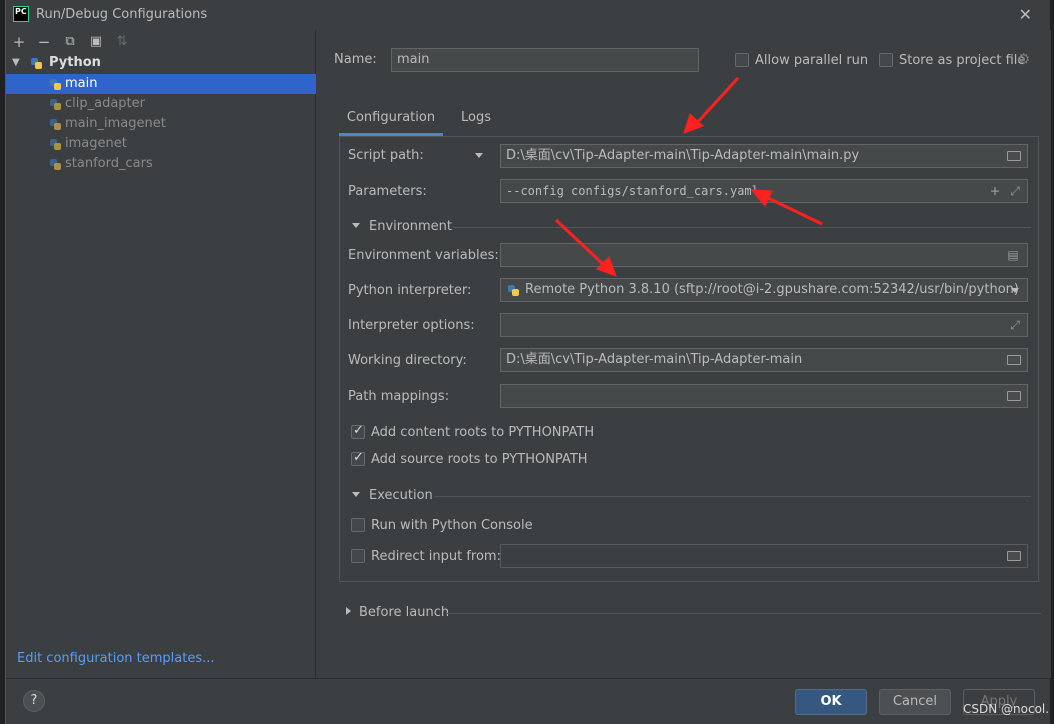  I want to click on add-content-roots-checkbox, so click(358, 431).